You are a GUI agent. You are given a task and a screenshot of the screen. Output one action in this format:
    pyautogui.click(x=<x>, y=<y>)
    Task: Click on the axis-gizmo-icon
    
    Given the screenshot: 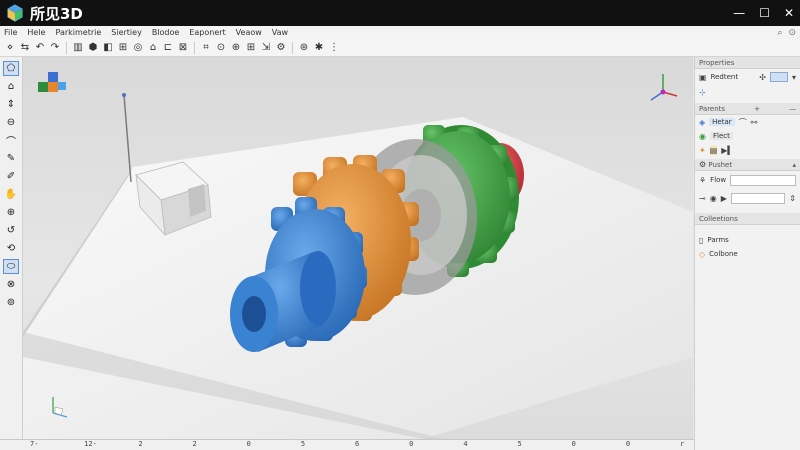 What is the action you would take?
    pyautogui.click(x=664, y=87)
    